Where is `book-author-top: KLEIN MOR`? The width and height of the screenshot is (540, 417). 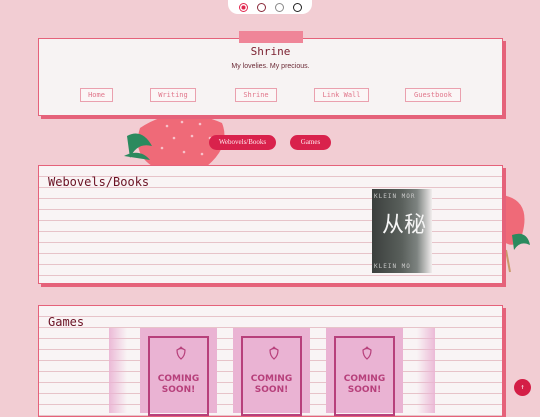
book-author-top: KLEIN MOR is located at coordinates (395, 196).